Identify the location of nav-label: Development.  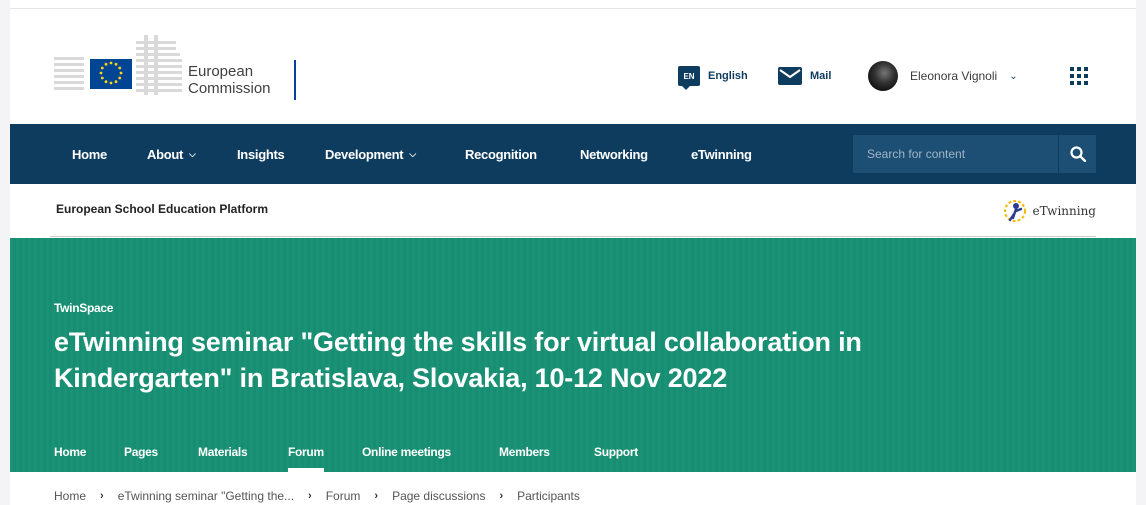
(364, 154).